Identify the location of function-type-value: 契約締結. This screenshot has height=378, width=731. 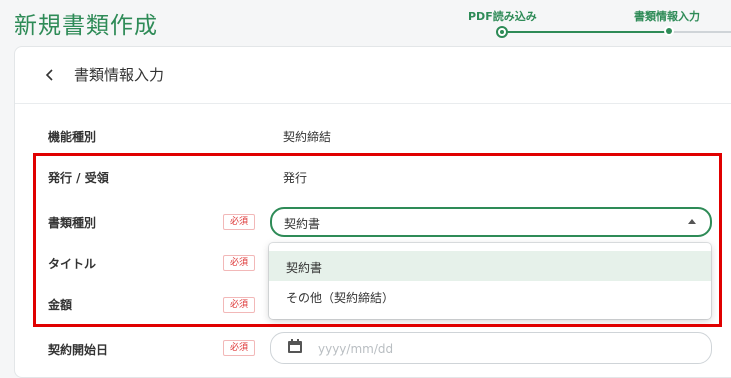
(307, 137).